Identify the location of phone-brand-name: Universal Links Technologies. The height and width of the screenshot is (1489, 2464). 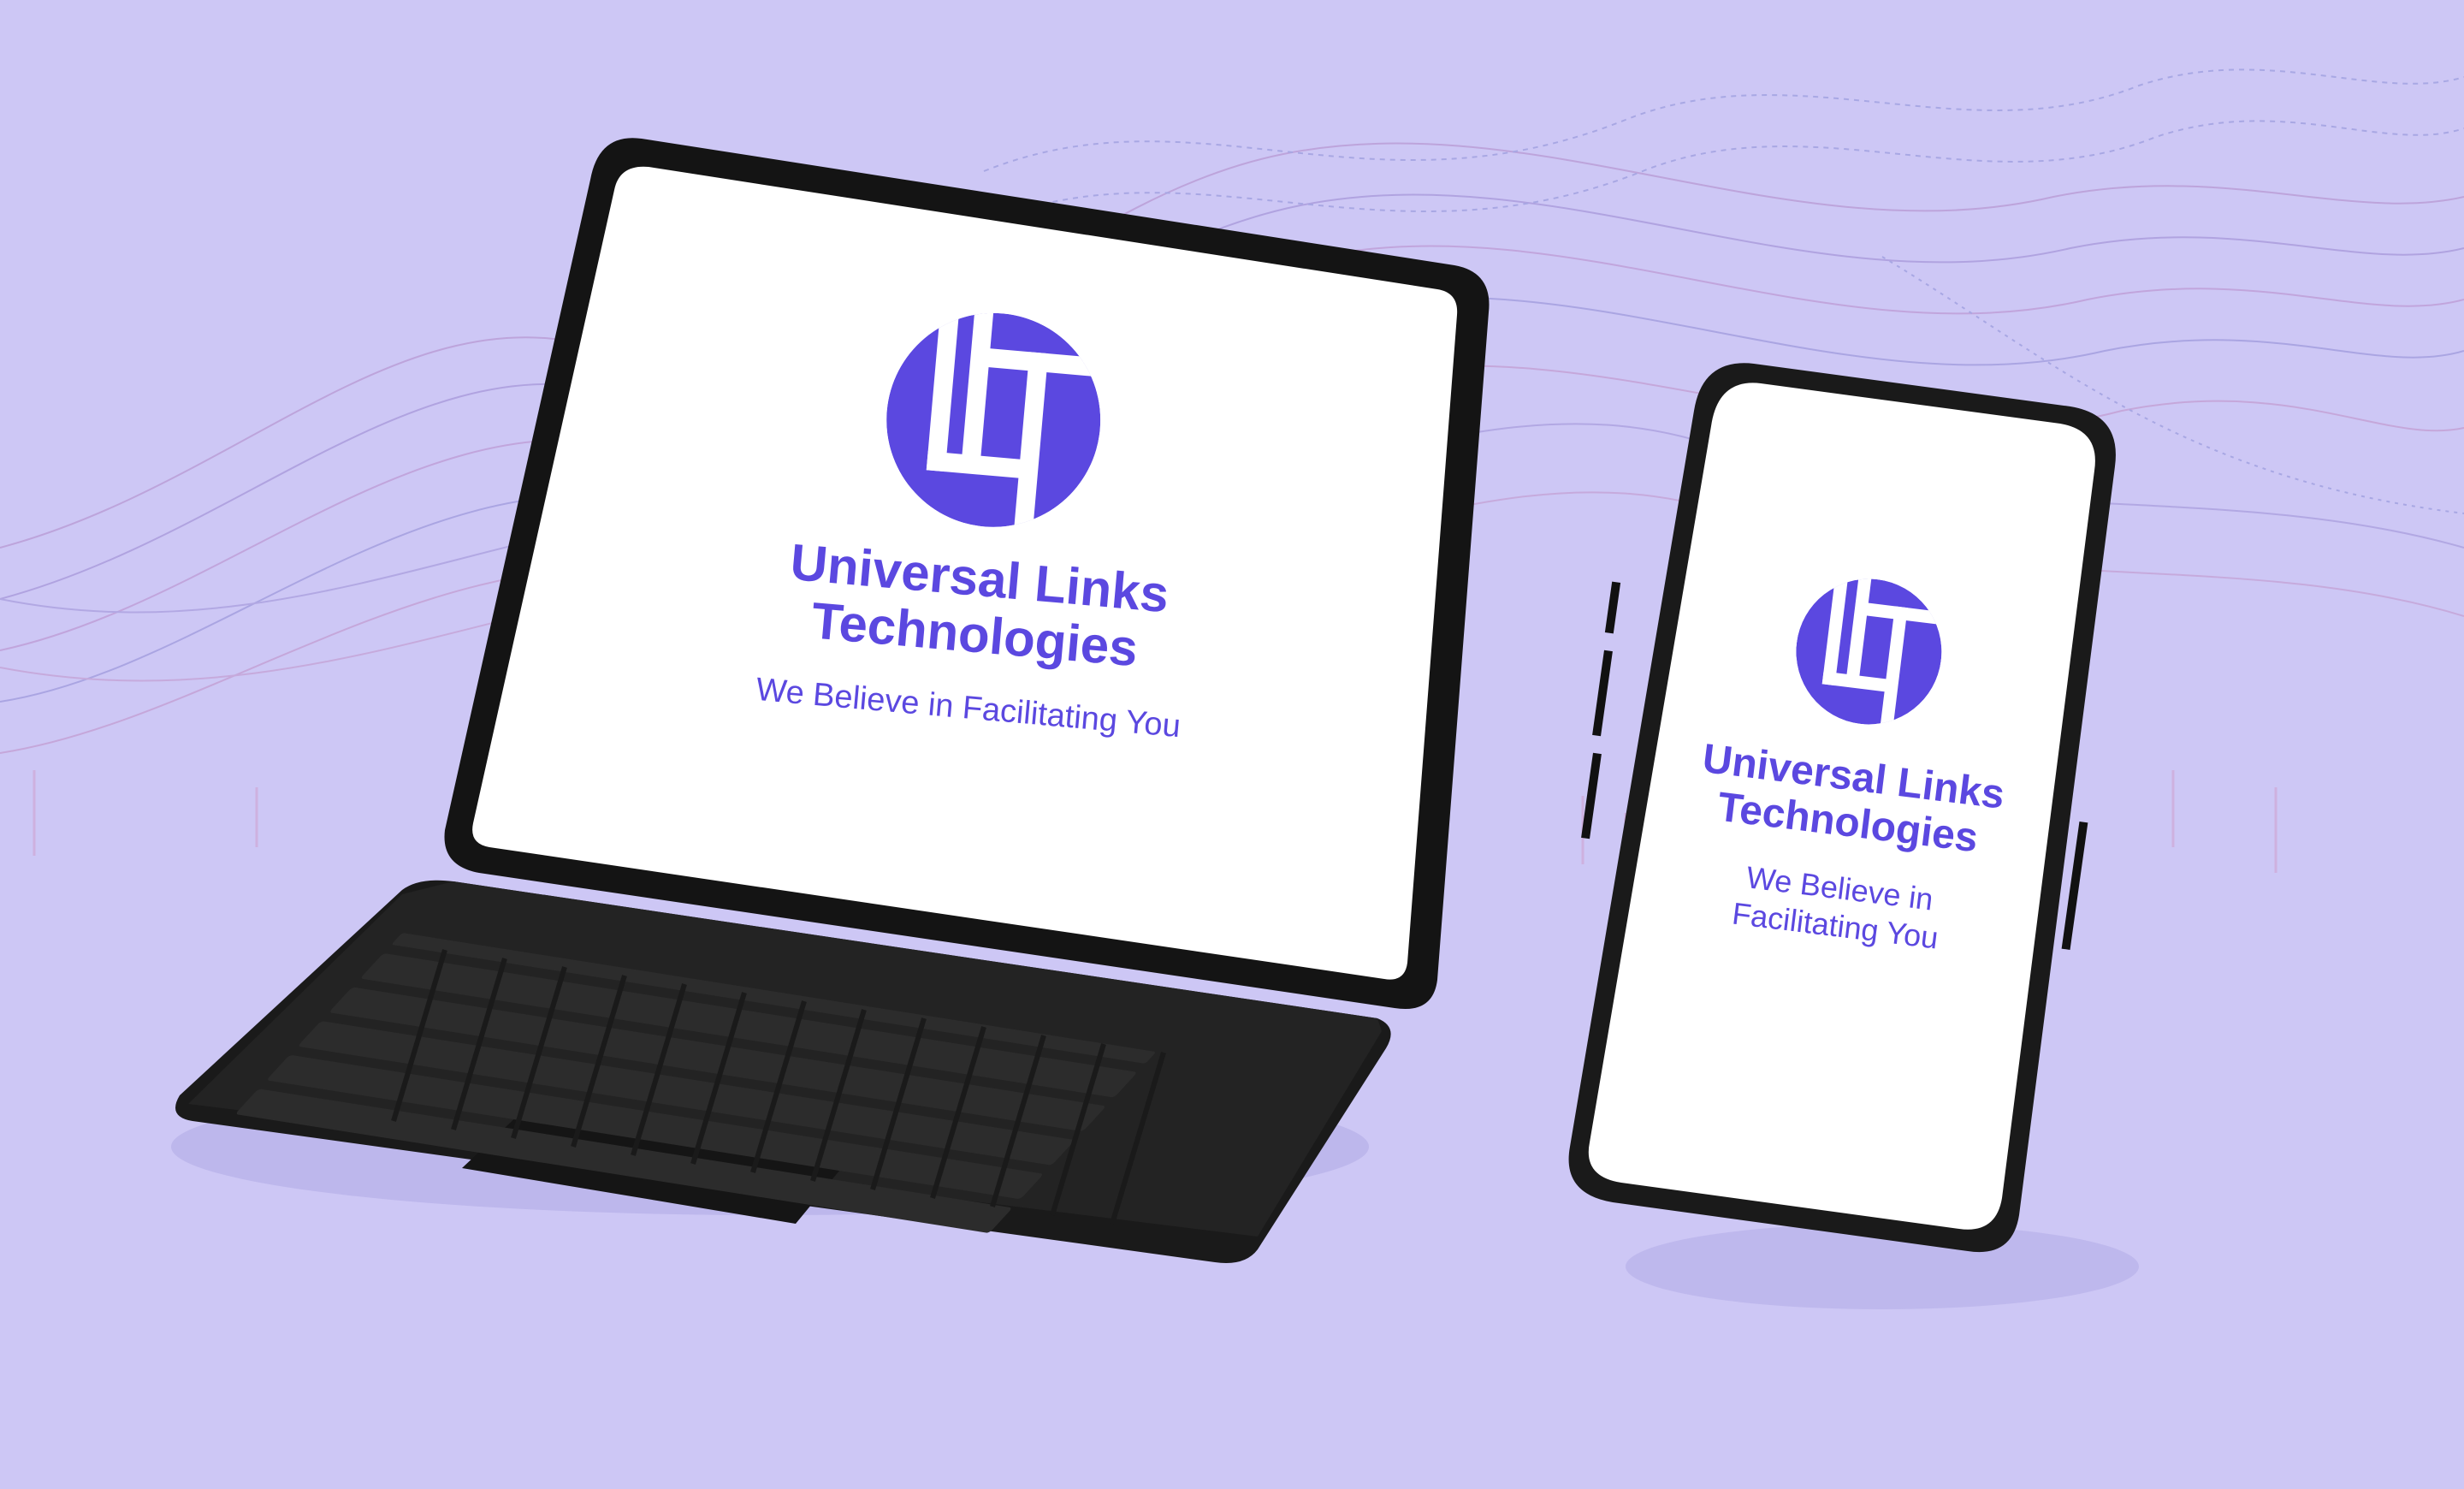
(1850, 800).